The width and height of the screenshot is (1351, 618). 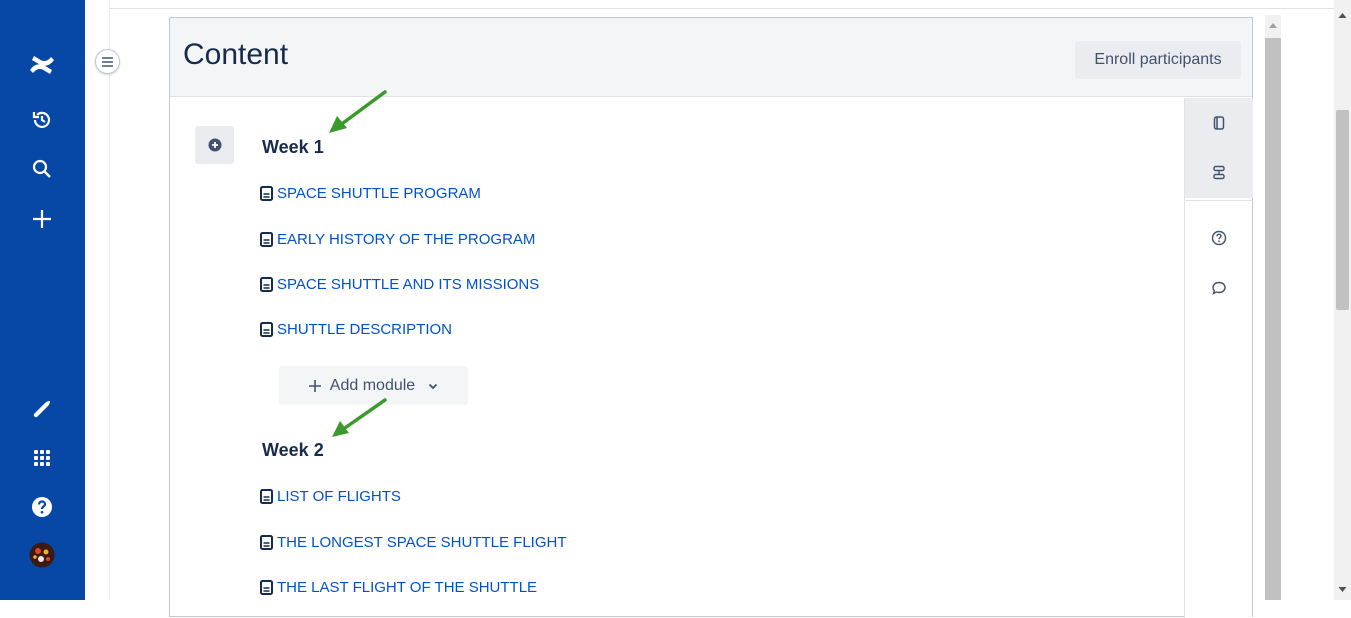 What do you see at coordinates (42, 120) in the screenshot?
I see `recent-icon` at bounding box center [42, 120].